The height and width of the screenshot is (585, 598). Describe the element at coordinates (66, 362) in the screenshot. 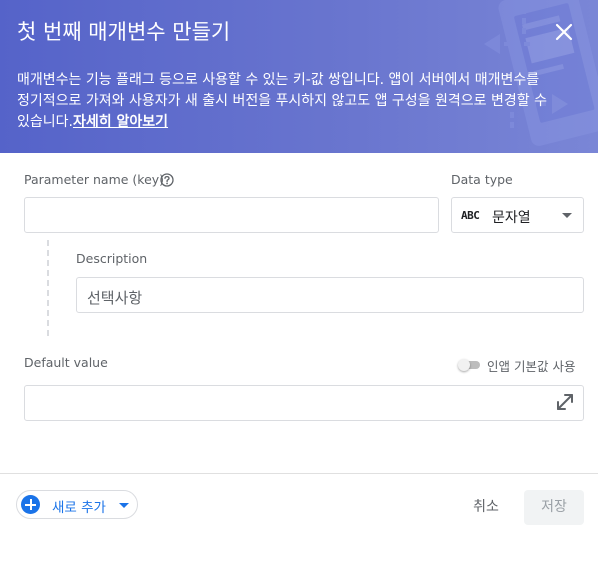

I see `default-value-label: Default value` at that location.